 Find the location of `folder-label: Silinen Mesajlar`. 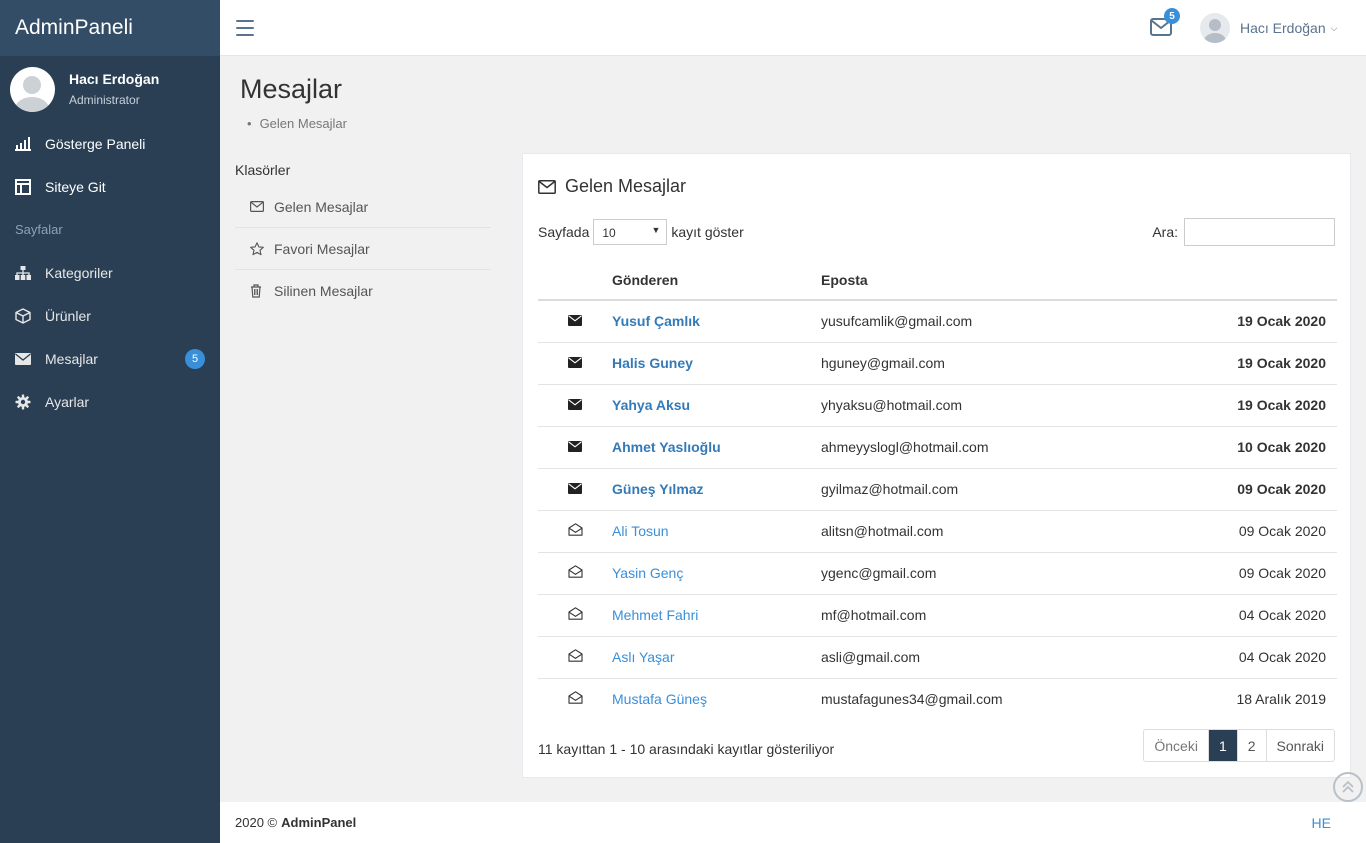

folder-label: Silinen Mesajlar is located at coordinates (323, 291).